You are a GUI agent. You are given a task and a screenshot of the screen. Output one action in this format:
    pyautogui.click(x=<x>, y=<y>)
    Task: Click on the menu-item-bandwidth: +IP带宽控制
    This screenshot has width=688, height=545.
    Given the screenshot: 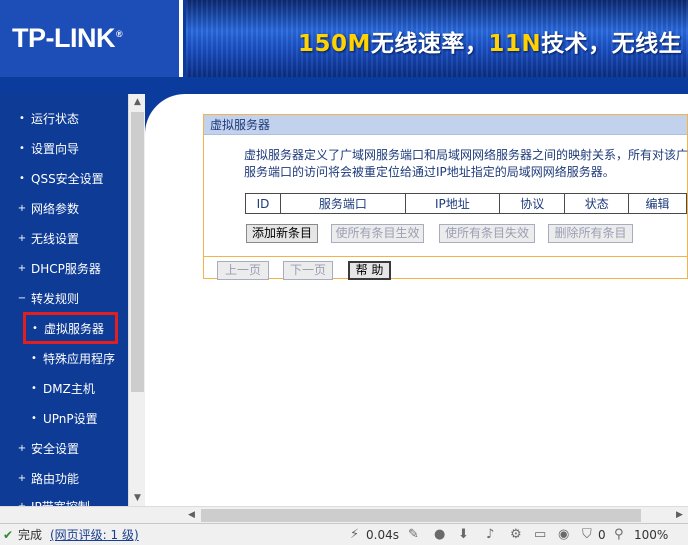 What is the action you would take?
    pyautogui.click(x=45, y=501)
    